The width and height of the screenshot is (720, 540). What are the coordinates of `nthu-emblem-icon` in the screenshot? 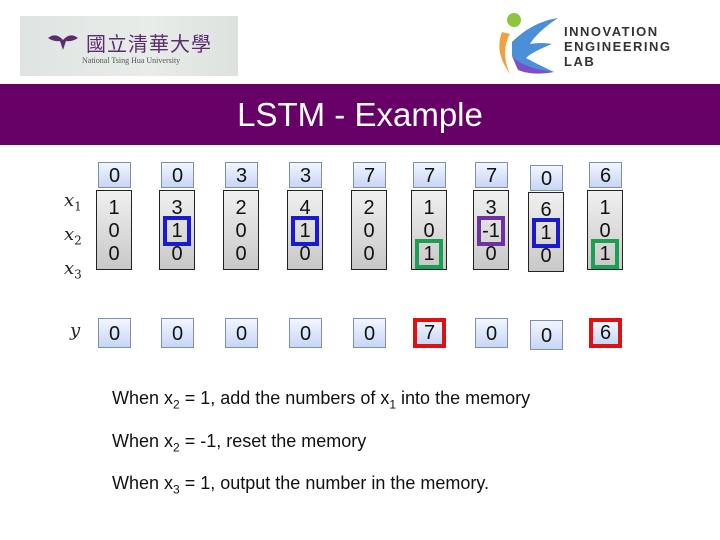 It's located at (63, 42).